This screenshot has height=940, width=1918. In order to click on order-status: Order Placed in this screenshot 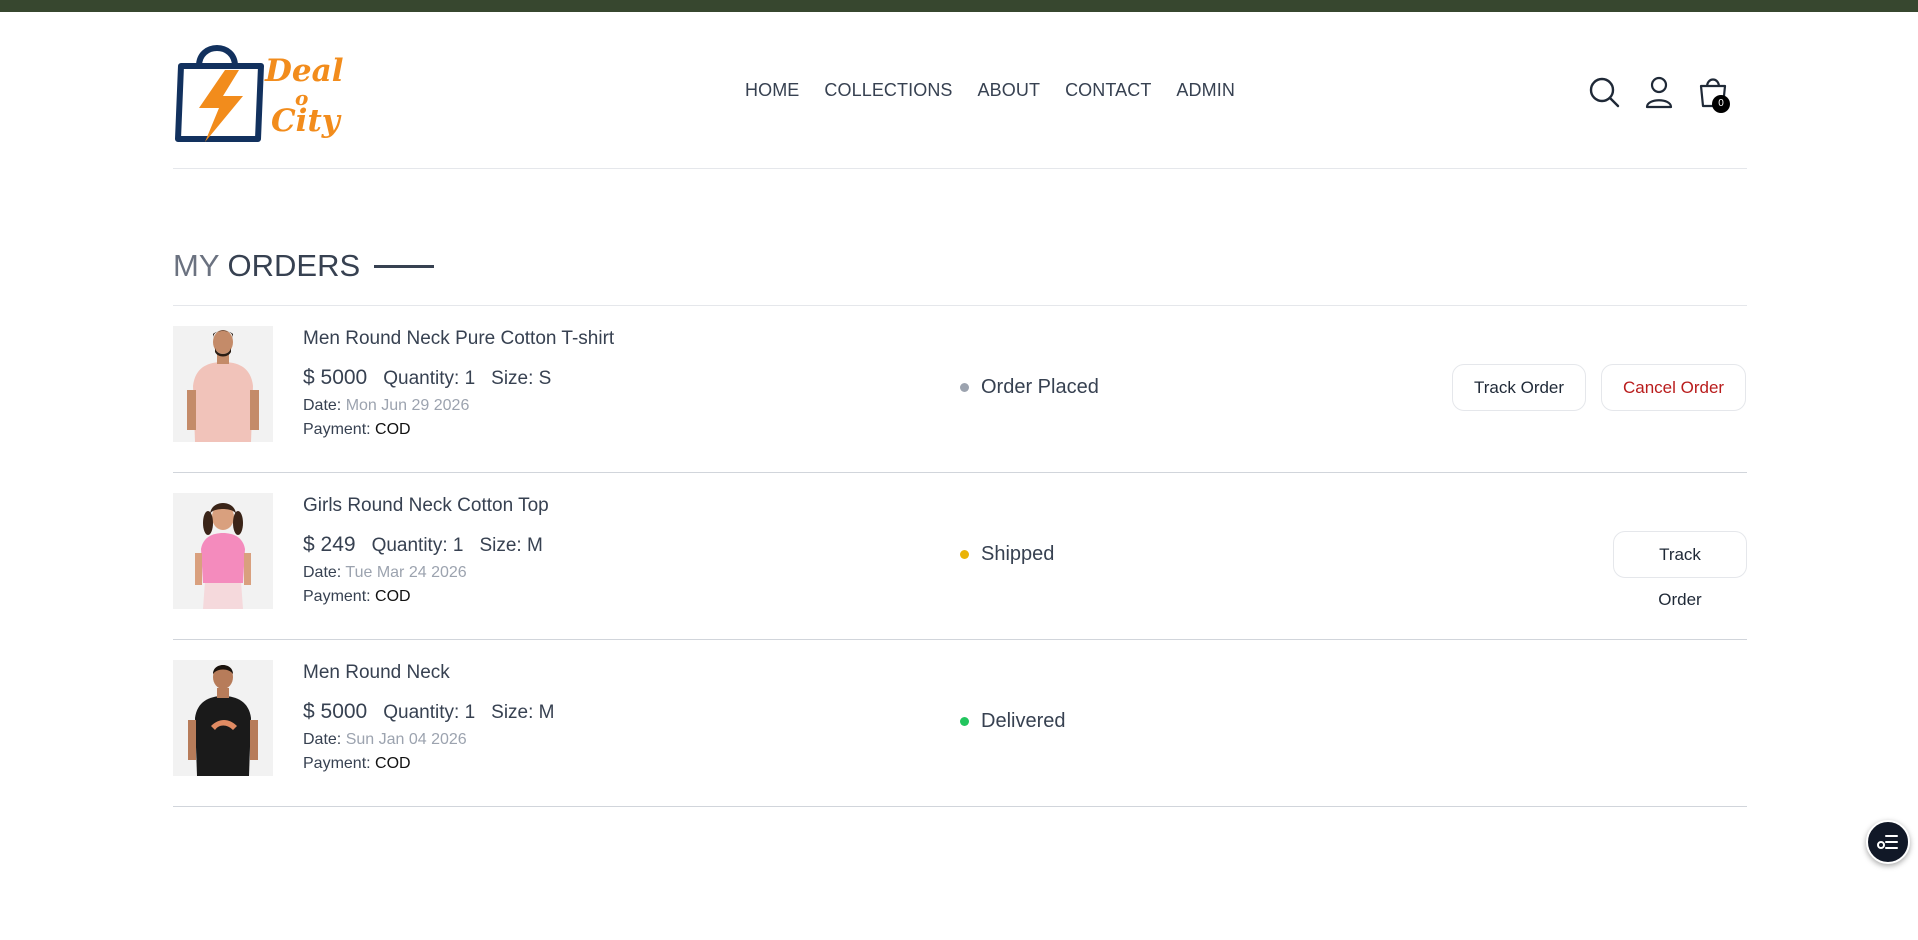, I will do `click(1029, 387)`.